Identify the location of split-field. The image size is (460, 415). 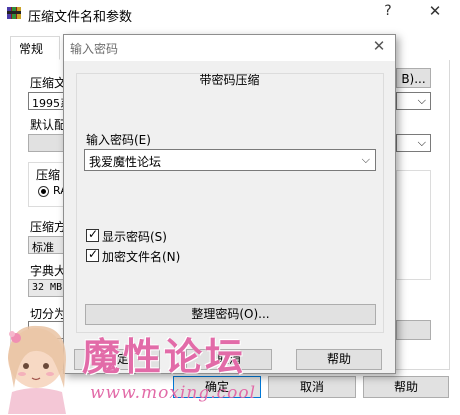
(48, 330).